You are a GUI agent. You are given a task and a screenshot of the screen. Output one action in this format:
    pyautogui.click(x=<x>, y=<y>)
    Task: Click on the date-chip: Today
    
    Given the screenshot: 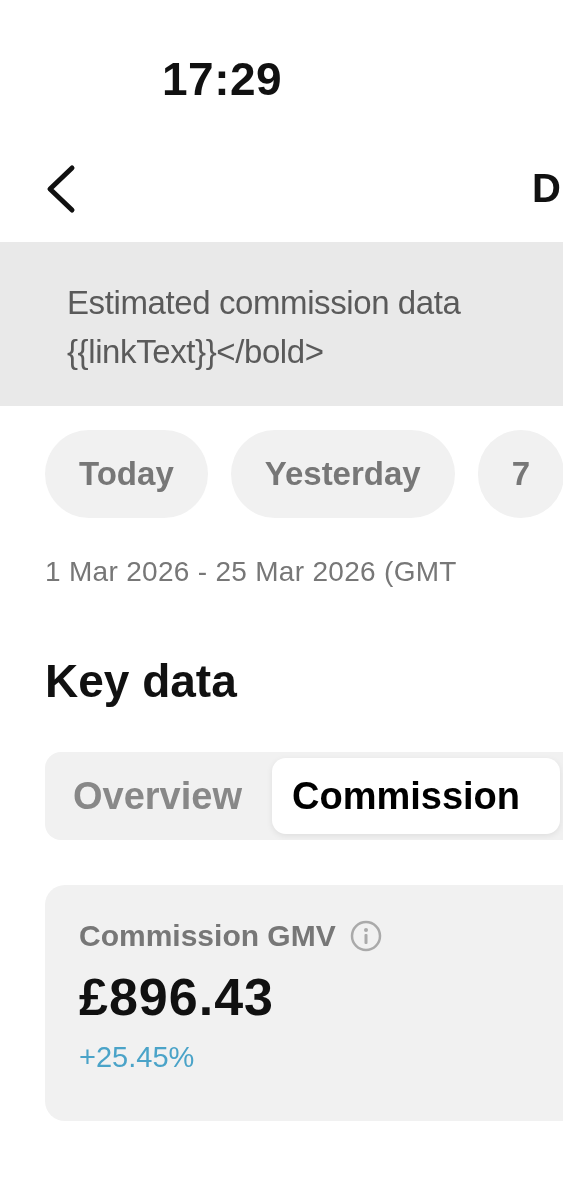 What is the action you would take?
    pyautogui.click(x=126, y=474)
    